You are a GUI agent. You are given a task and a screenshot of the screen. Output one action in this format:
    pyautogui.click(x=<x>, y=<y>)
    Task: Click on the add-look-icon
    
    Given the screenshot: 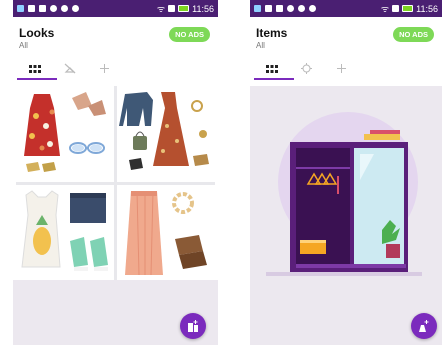 What is the action you would take?
    pyautogui.click(x=193, y=326)
    